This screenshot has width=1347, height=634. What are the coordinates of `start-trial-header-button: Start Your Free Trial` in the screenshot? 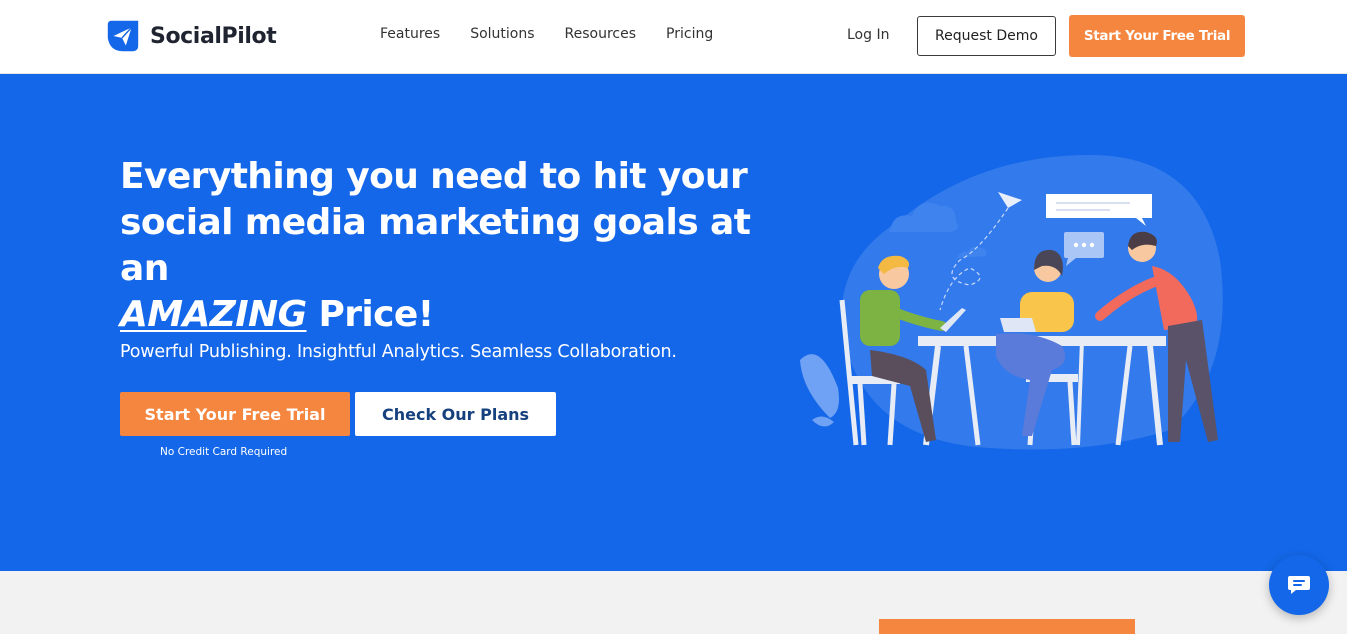 It's located at (1157, 36).